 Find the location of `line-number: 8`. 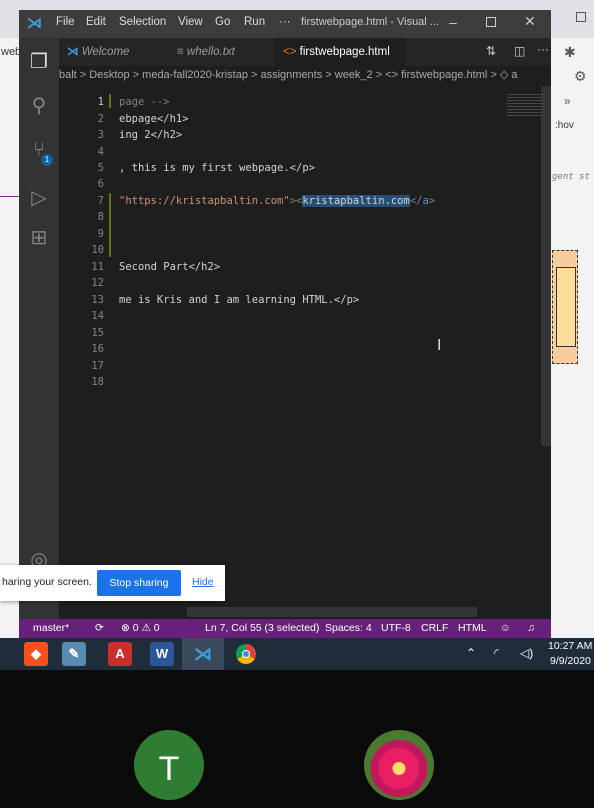

line-number: 8 is located at coordinates (100, 217).